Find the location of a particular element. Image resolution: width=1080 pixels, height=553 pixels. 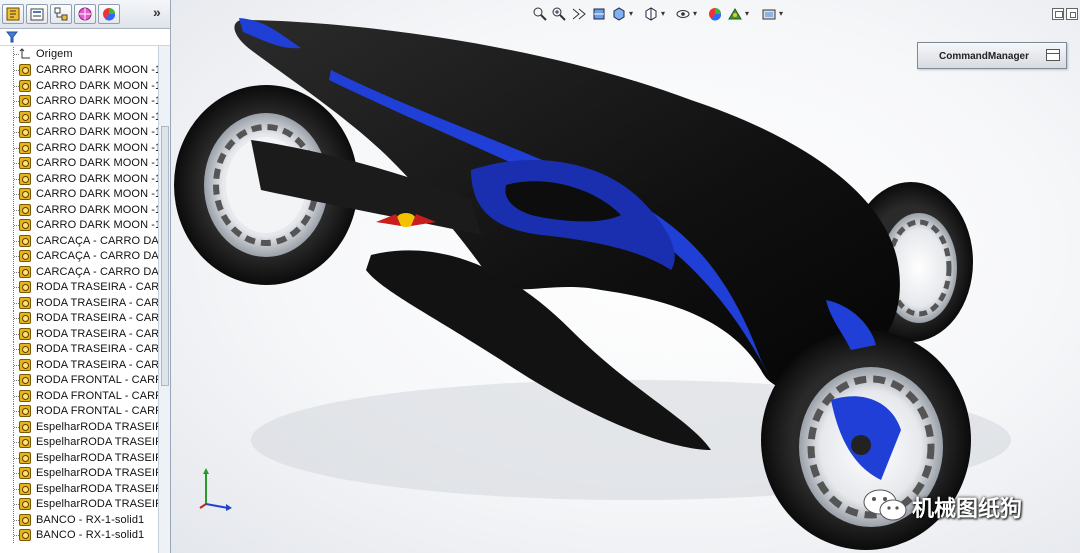

command-manager-label: CommandManager is located at coordinates (984, 56).